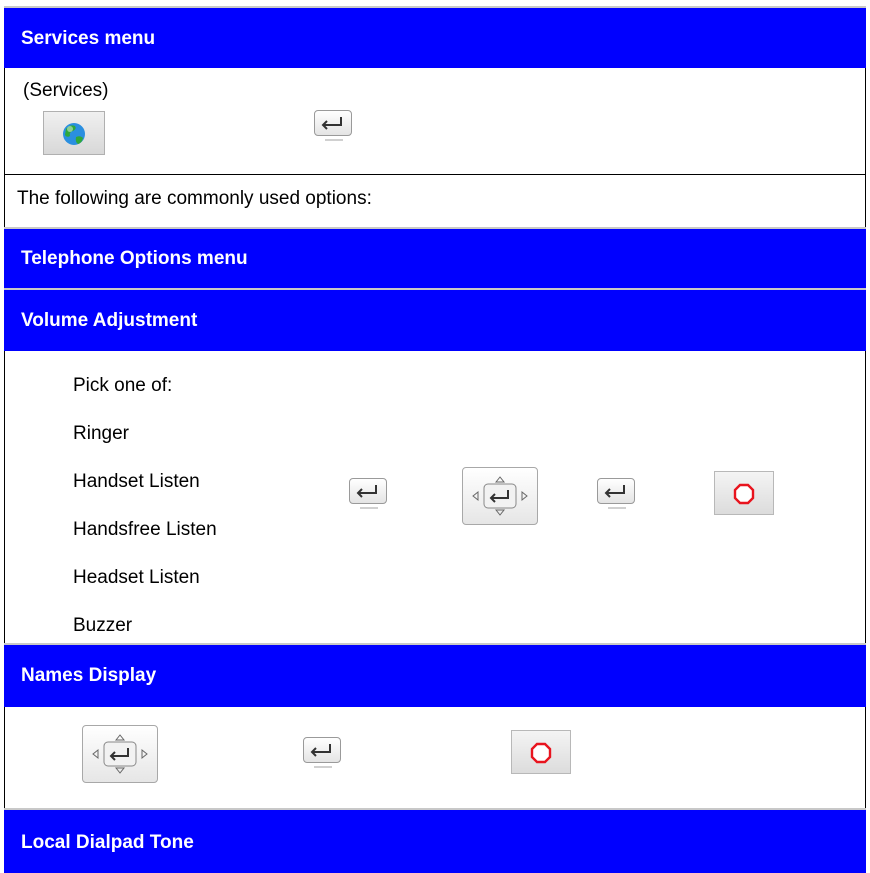 The image size is (870, 873). I want to click on section-title: Local Dialpad Tone, so click(107, 842).